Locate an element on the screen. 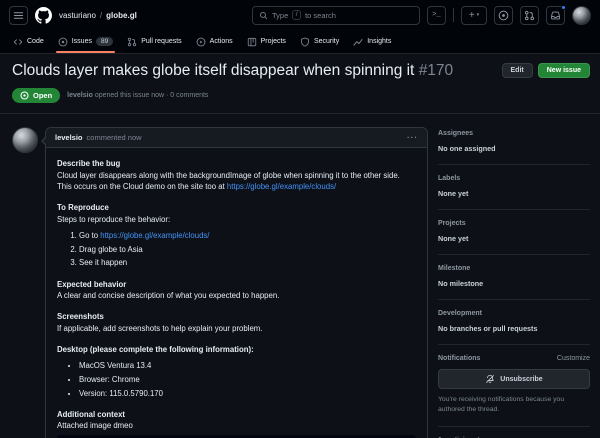  table-icon is located at coordinates (252, 42).